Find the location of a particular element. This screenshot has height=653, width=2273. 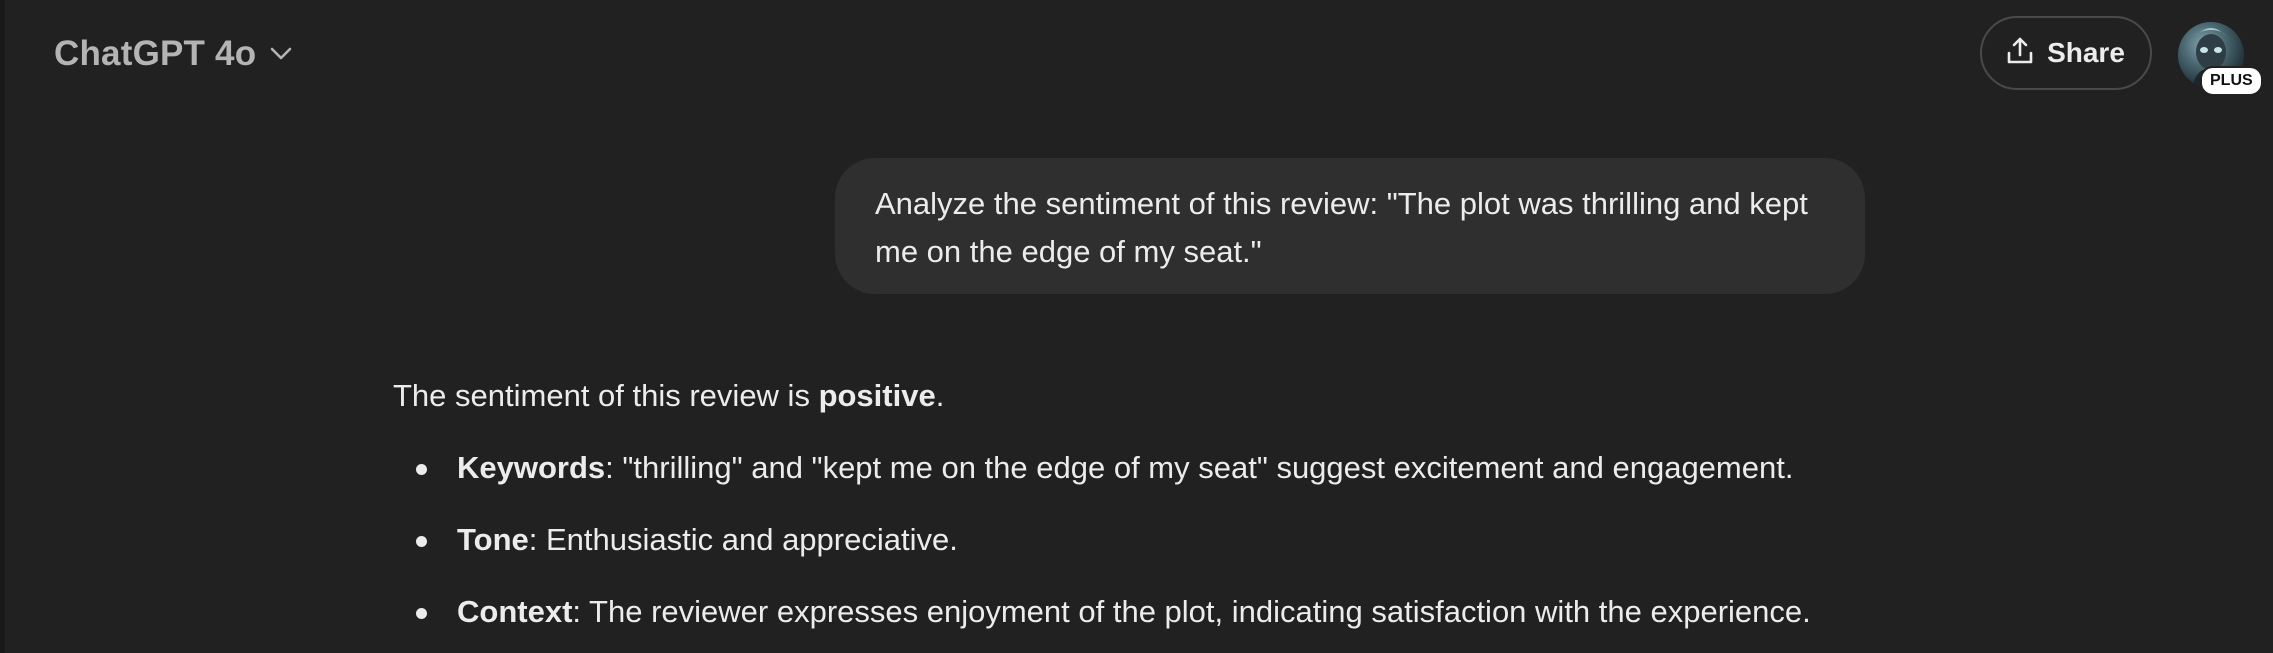

list-item: Tone: Enthusiastic and appreciative. is located at coordinates (1143, 540).